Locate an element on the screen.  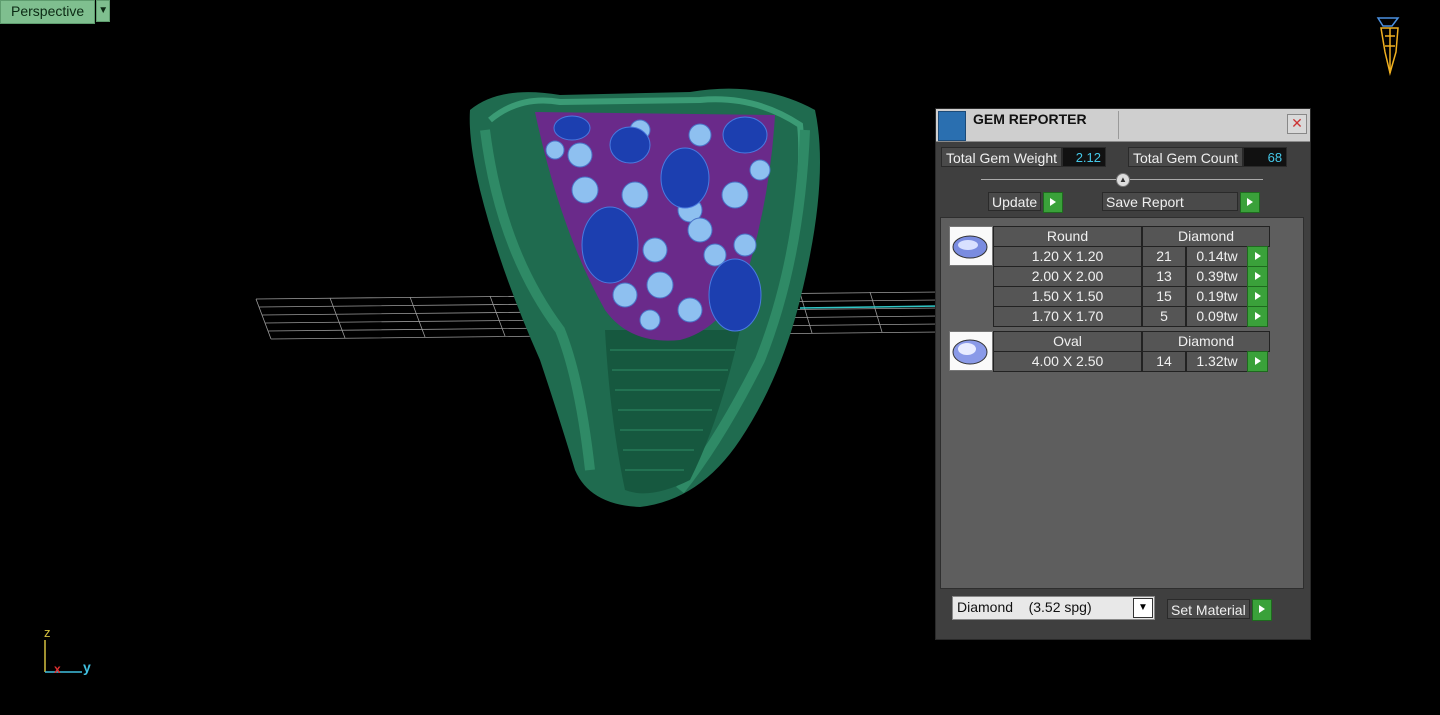
row-weight: 0.14tw is located at coordinates (1217, 256).